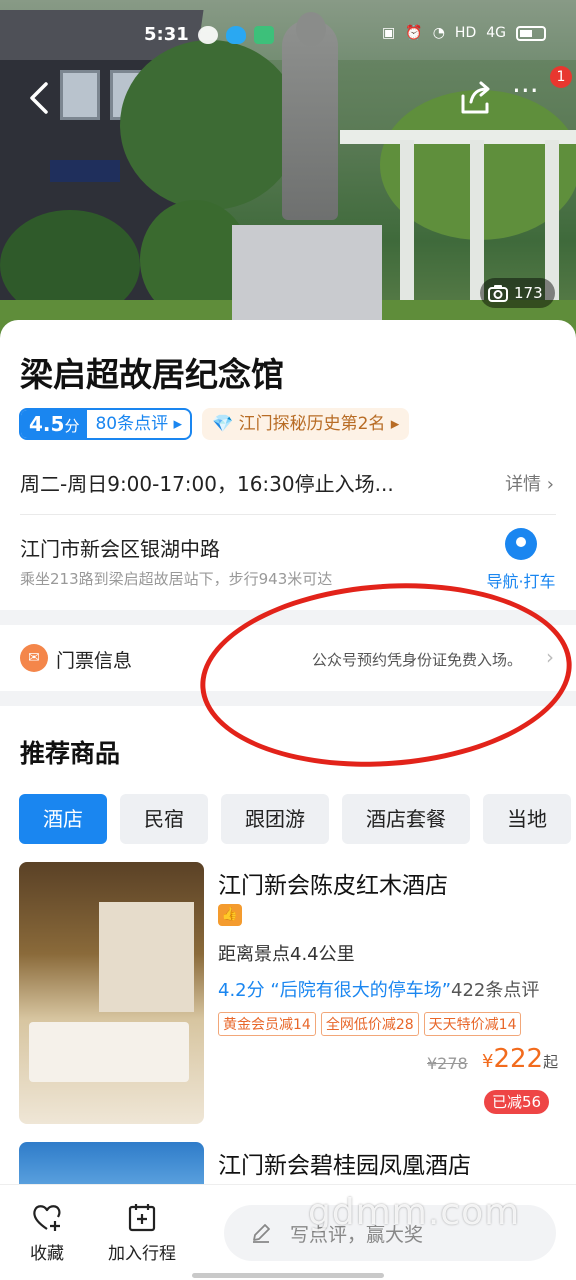 The width and height of the screenshot is (576, 1280). Describe the element at coordinates (223, 424) in the screenshot. I see `diamond-icon: 💎` at that location.